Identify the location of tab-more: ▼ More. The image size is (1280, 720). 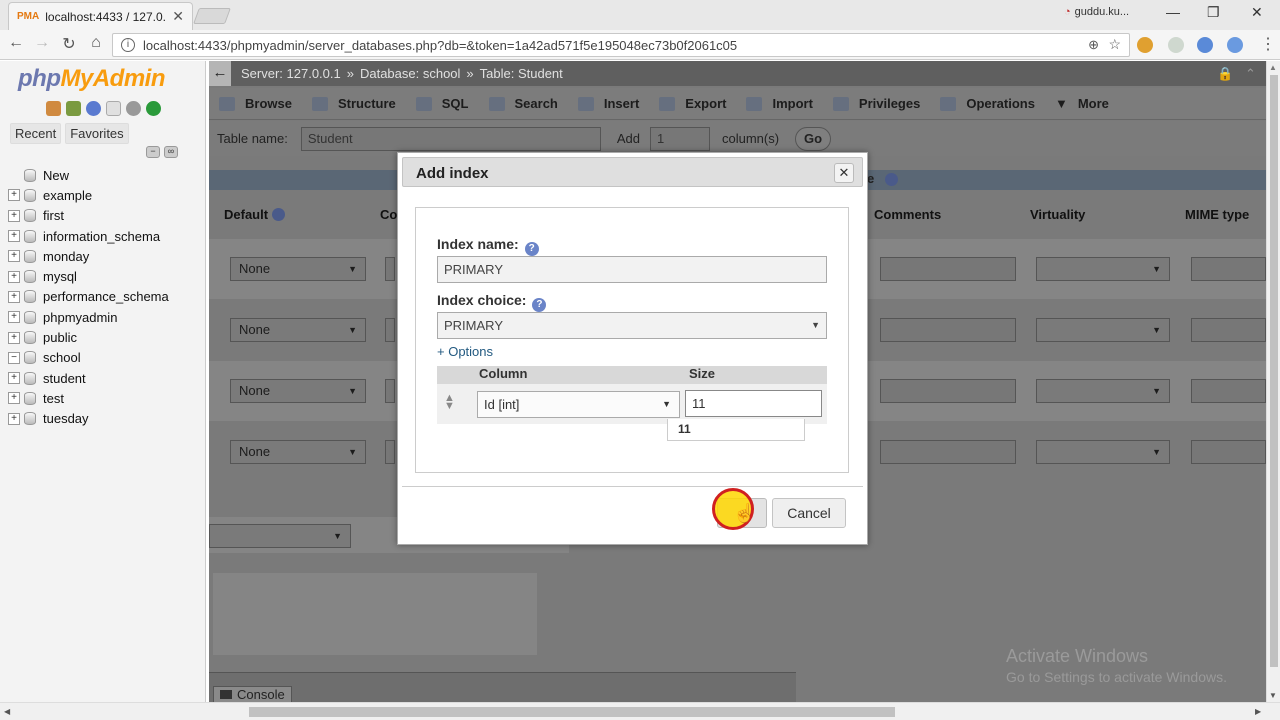
(1082, 104).